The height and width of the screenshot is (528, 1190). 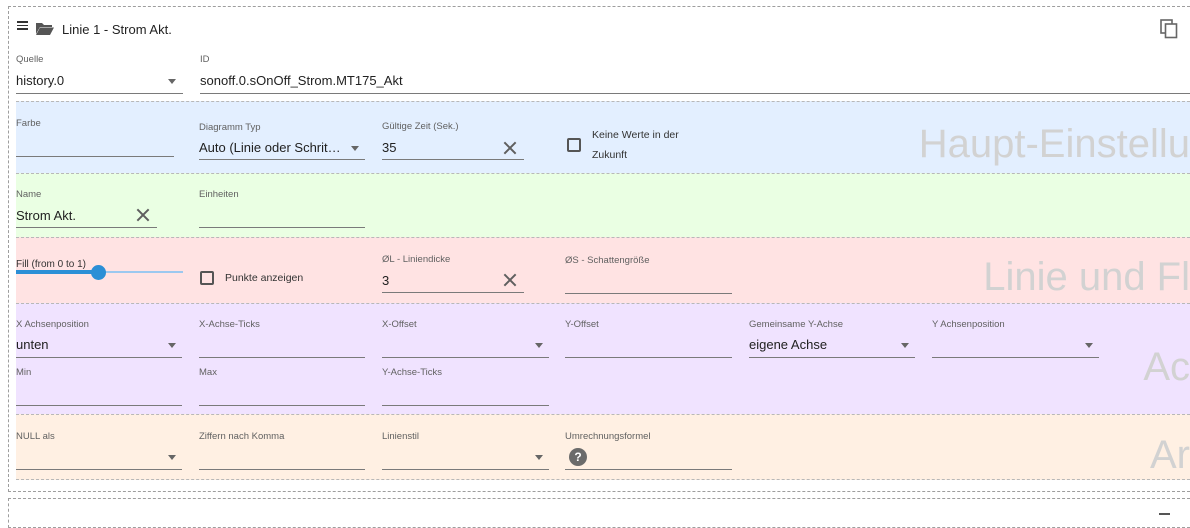 I want to click on id-label: ID, so click(x=205, y=59).